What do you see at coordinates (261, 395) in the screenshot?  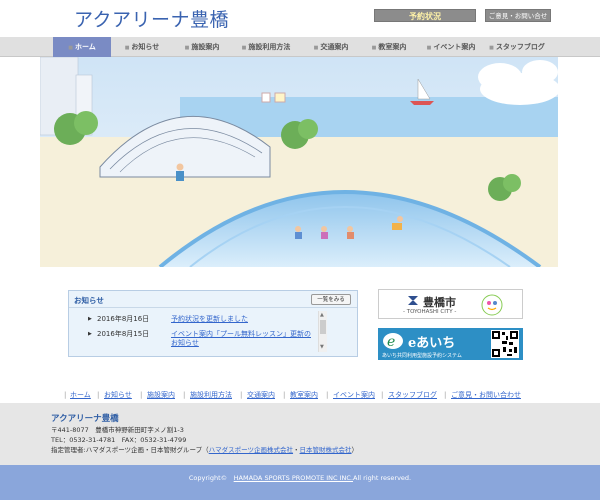 I see `footer-link-access: 交通案内` at bounding box center [261, 395].